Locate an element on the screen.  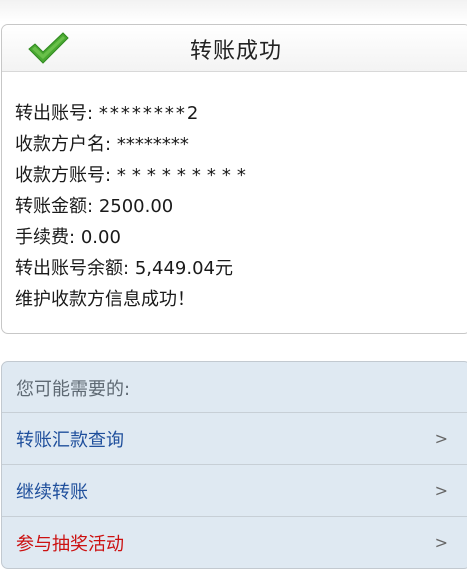
suggestion-label: 继续转账 is located at coordinates (52, 492).